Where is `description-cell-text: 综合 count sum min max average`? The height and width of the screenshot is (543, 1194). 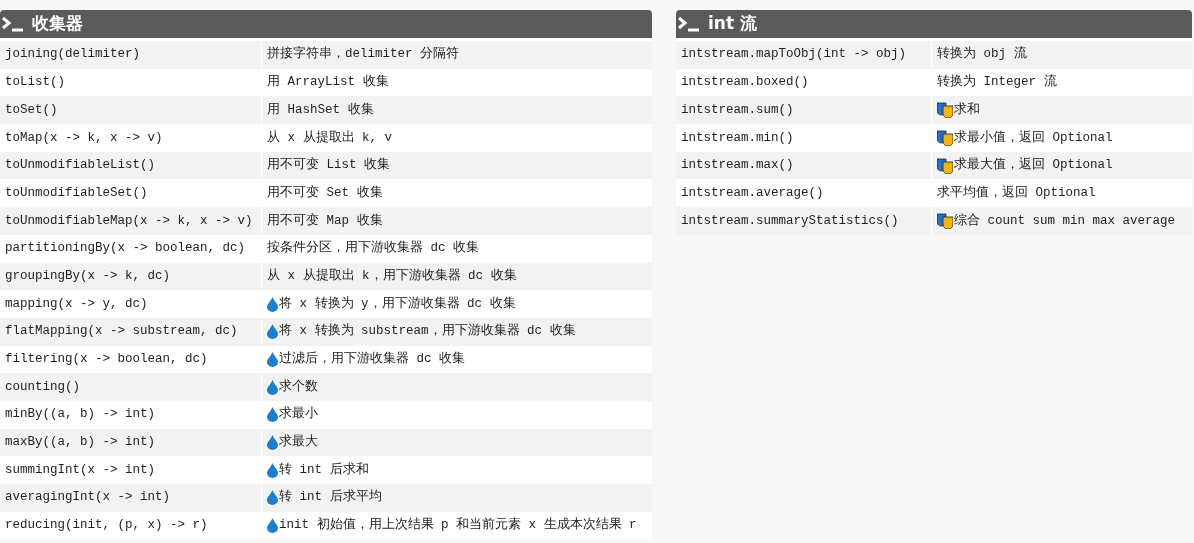 description-cell-text: 综合 count sum min max average is located at coordinates (1065, 221).